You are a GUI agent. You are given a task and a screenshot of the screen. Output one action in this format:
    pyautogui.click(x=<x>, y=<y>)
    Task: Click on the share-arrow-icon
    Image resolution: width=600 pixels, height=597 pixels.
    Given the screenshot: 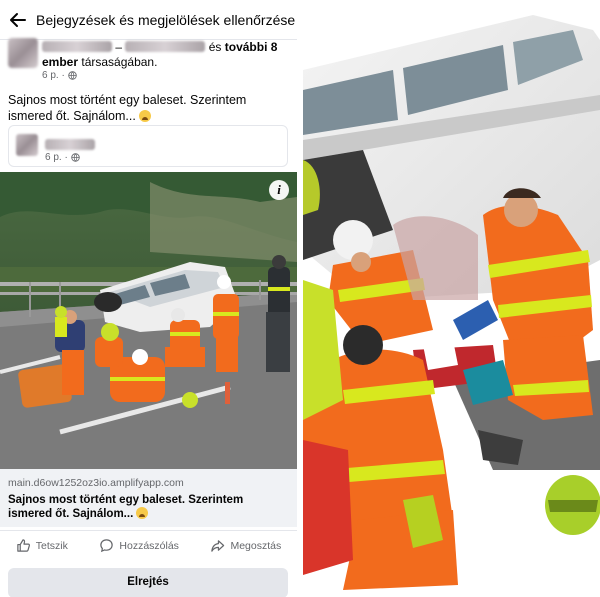 What is the action you would take?
    pyautogui.click(x=218, y=546)
    